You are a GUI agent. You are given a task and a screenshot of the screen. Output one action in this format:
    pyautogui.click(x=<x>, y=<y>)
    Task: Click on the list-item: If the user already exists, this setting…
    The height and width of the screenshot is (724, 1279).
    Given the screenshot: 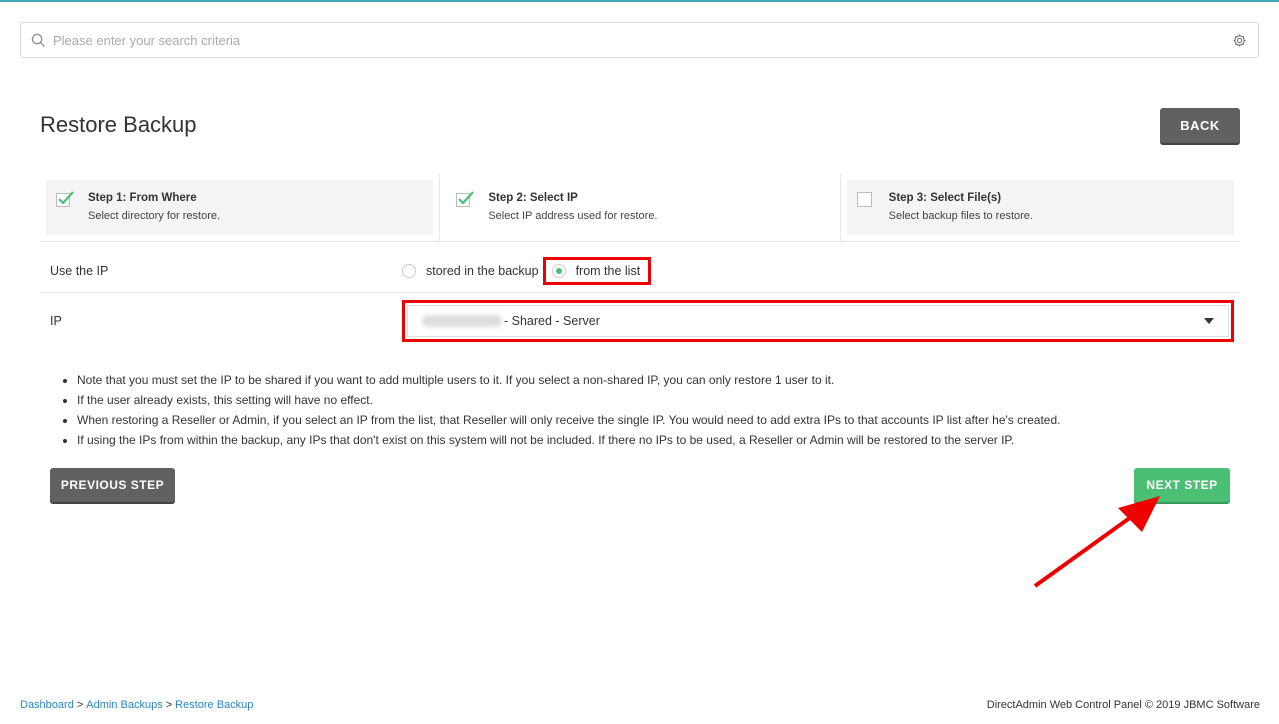 What is the action you would take?
    pyautogui.click(x=657, y=400)
    